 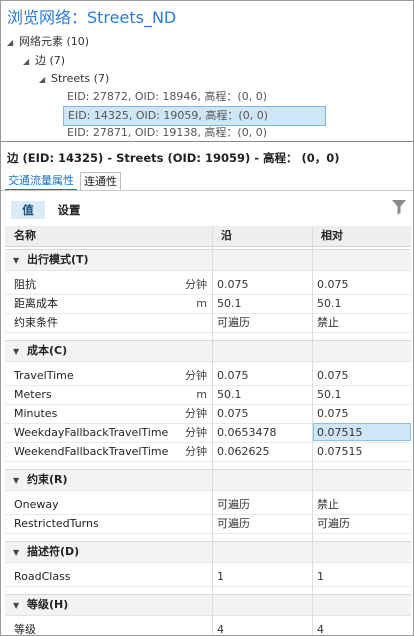 I want to click on tree-node-count: (10), so click(x=78, y=41).